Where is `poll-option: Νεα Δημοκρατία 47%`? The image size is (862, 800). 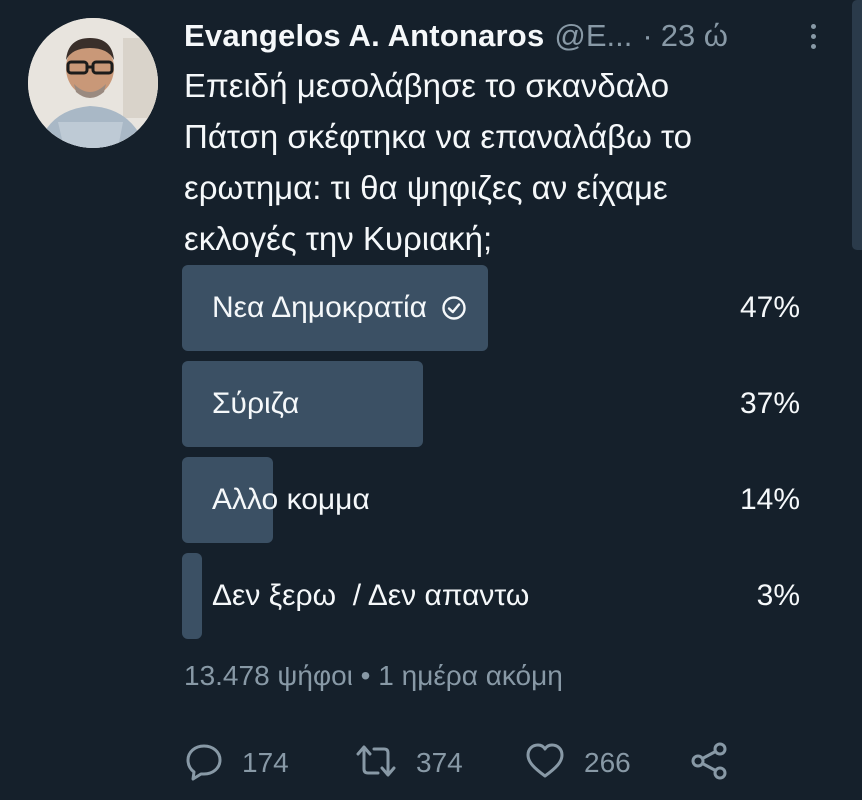 poll-option: Νεα Δημοκρατία 47% is located at coordinates (492, 308).